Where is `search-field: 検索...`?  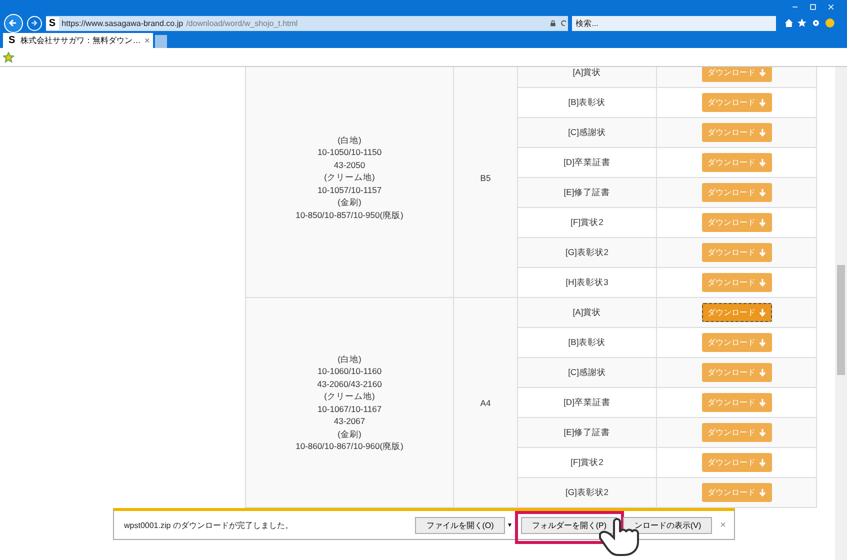 search-field: 検索... is located at coordinates (674, 23).